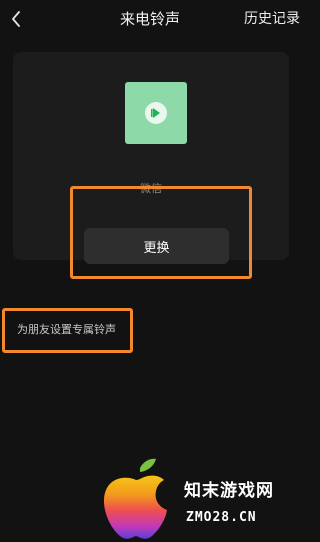 This screenshot has width=320, height=542. What do you see at coordinates (135, 498) in the screenshot?
I see `apple-logo-icon` at bounding box center [135, 498].